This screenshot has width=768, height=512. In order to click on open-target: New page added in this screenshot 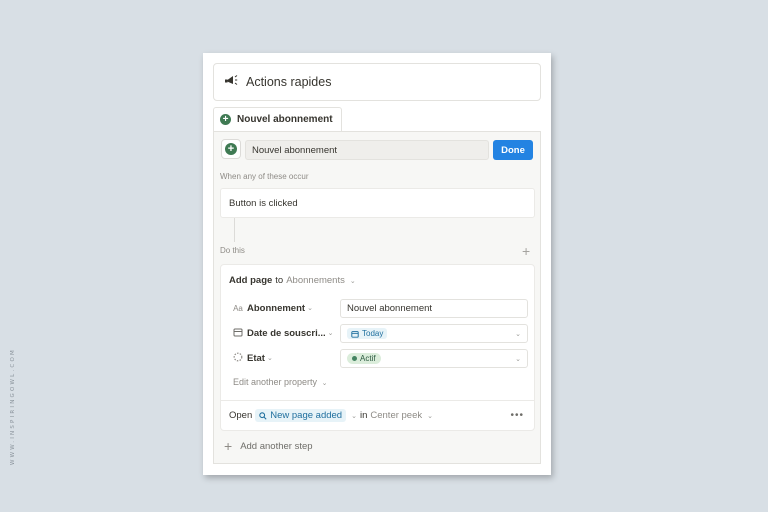, I will do `click(306, 415)`.